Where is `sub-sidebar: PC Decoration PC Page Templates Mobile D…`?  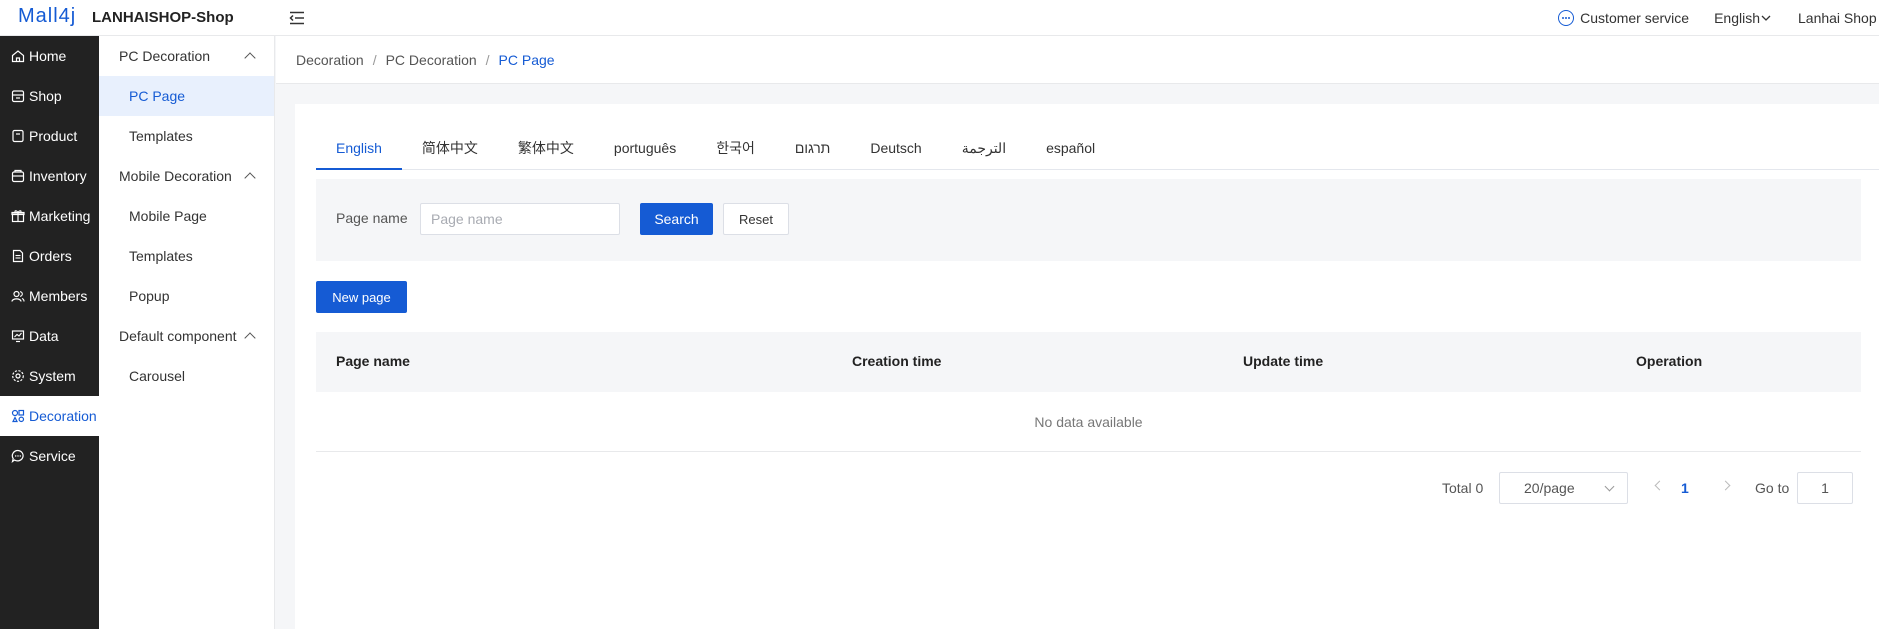 sub-sidebar: PC Decoration PC Page Templates Mobile D… is located at coordinates (187, 332).